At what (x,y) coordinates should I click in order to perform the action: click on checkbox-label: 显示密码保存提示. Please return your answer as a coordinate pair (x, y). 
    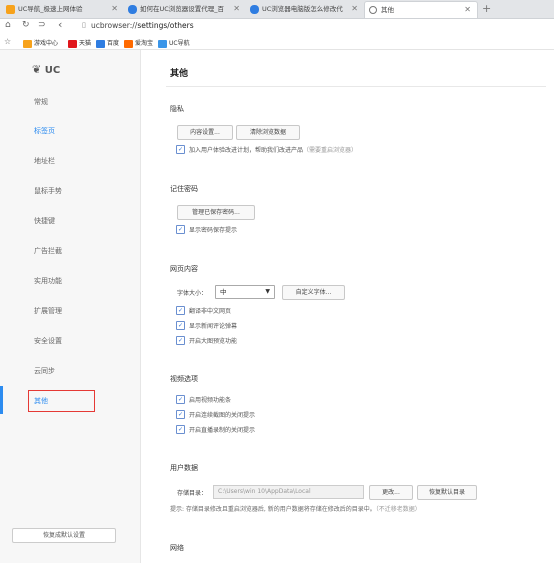
    Looking at the image, I should click on (213, 230).